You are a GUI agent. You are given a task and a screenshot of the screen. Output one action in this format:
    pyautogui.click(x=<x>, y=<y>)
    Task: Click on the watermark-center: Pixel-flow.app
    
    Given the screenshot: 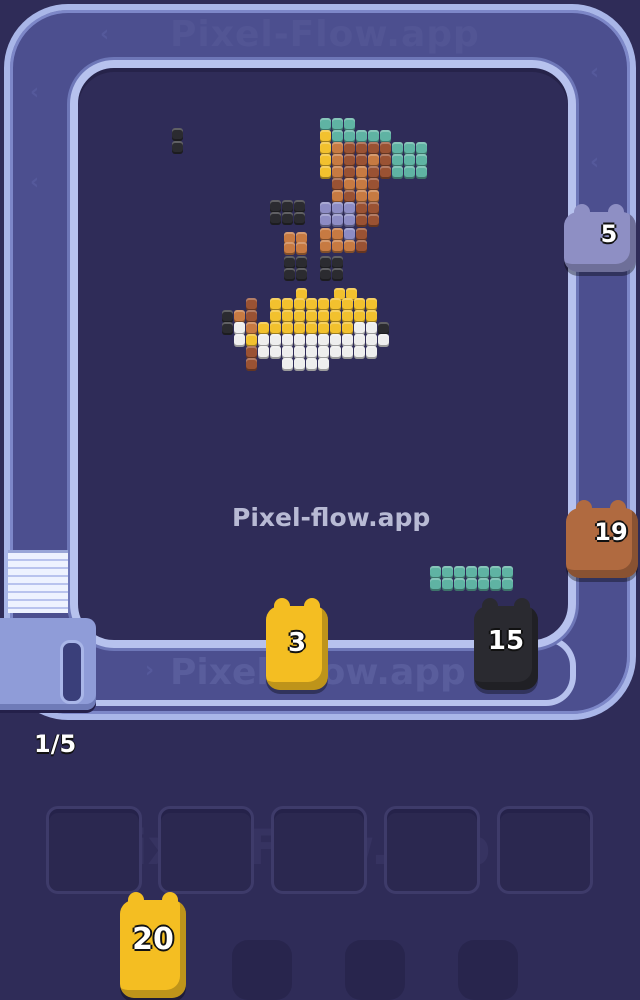 What is the action you would take?
    pyautogui.click(x=331, y=517)
    